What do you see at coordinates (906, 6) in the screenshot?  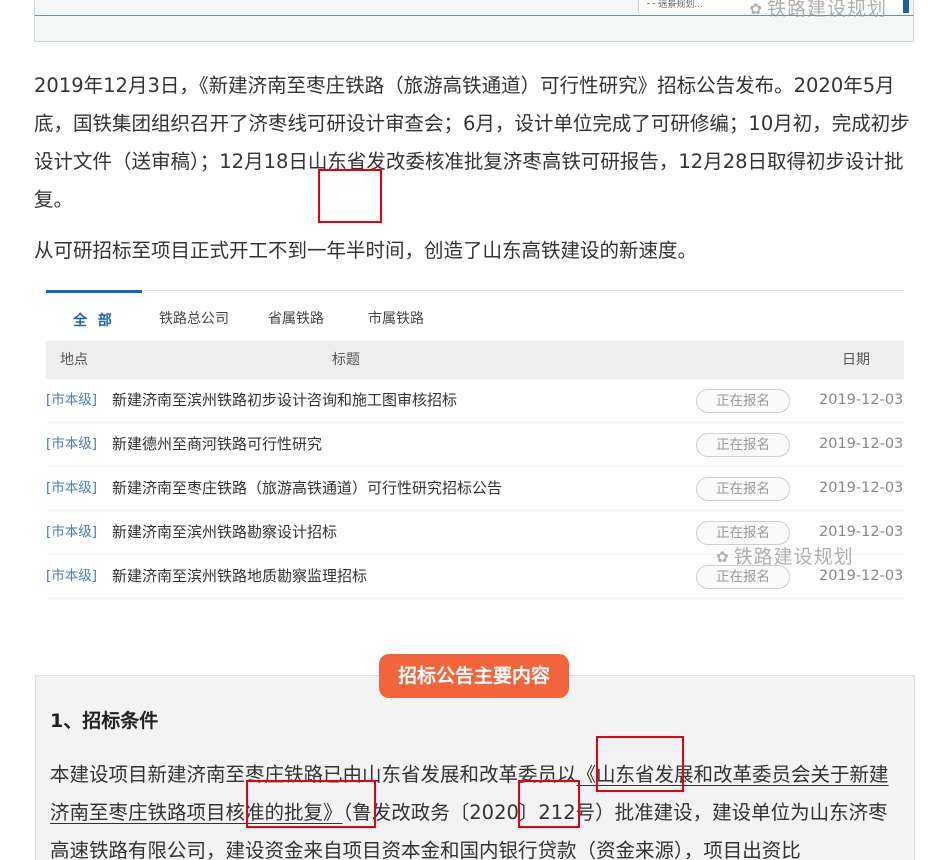 I see `map-corner-mark` at bounding box center [906, 6].